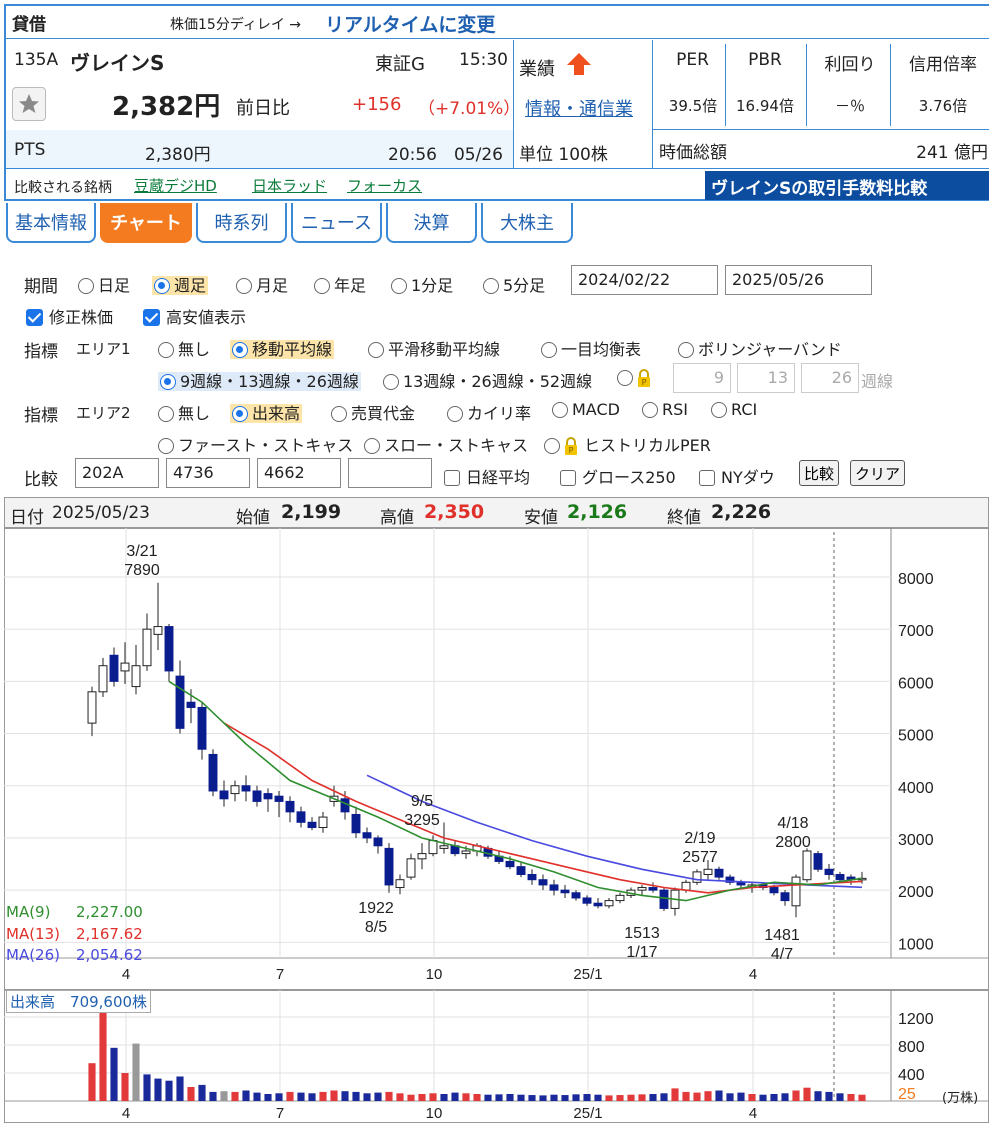  Describe the element at coordinates (496, 512) in the screenshot. I see `ohlc-bar` at that location.